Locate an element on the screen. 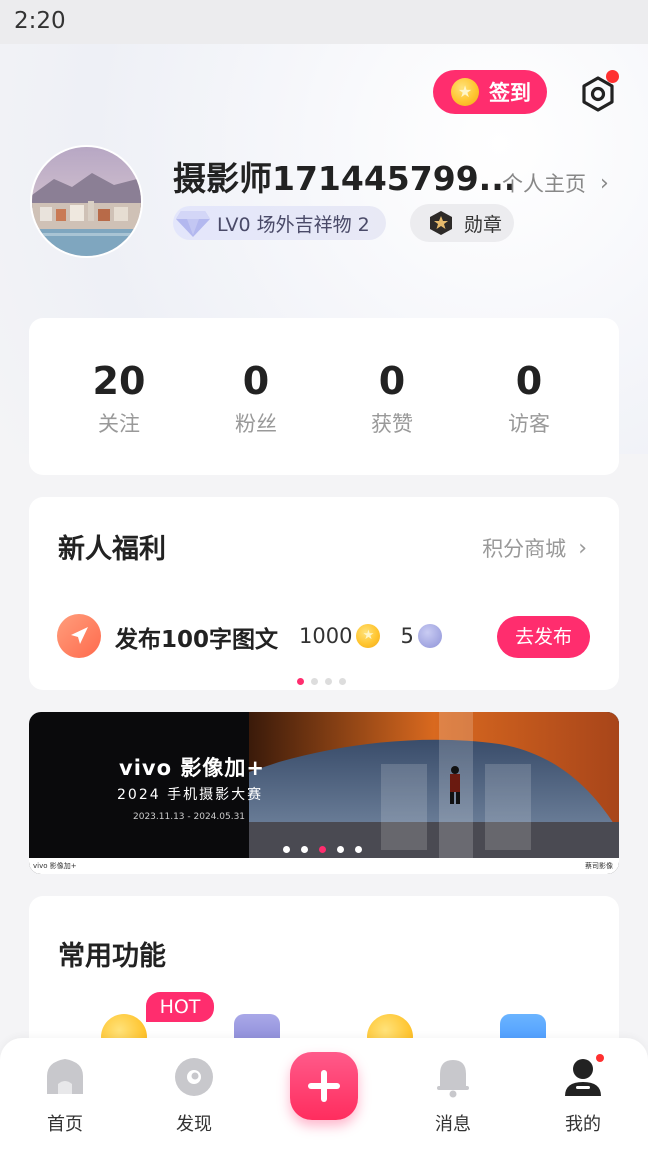 The width and height of the screenshot is (648, 1152). task-points-value: 1000 is located at coordinates (326, 636).